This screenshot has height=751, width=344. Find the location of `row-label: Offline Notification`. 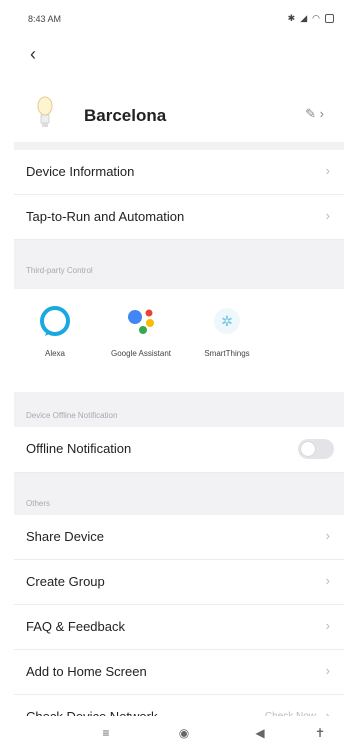

row-label: Offline Notification is located at coordinates (79, 448).